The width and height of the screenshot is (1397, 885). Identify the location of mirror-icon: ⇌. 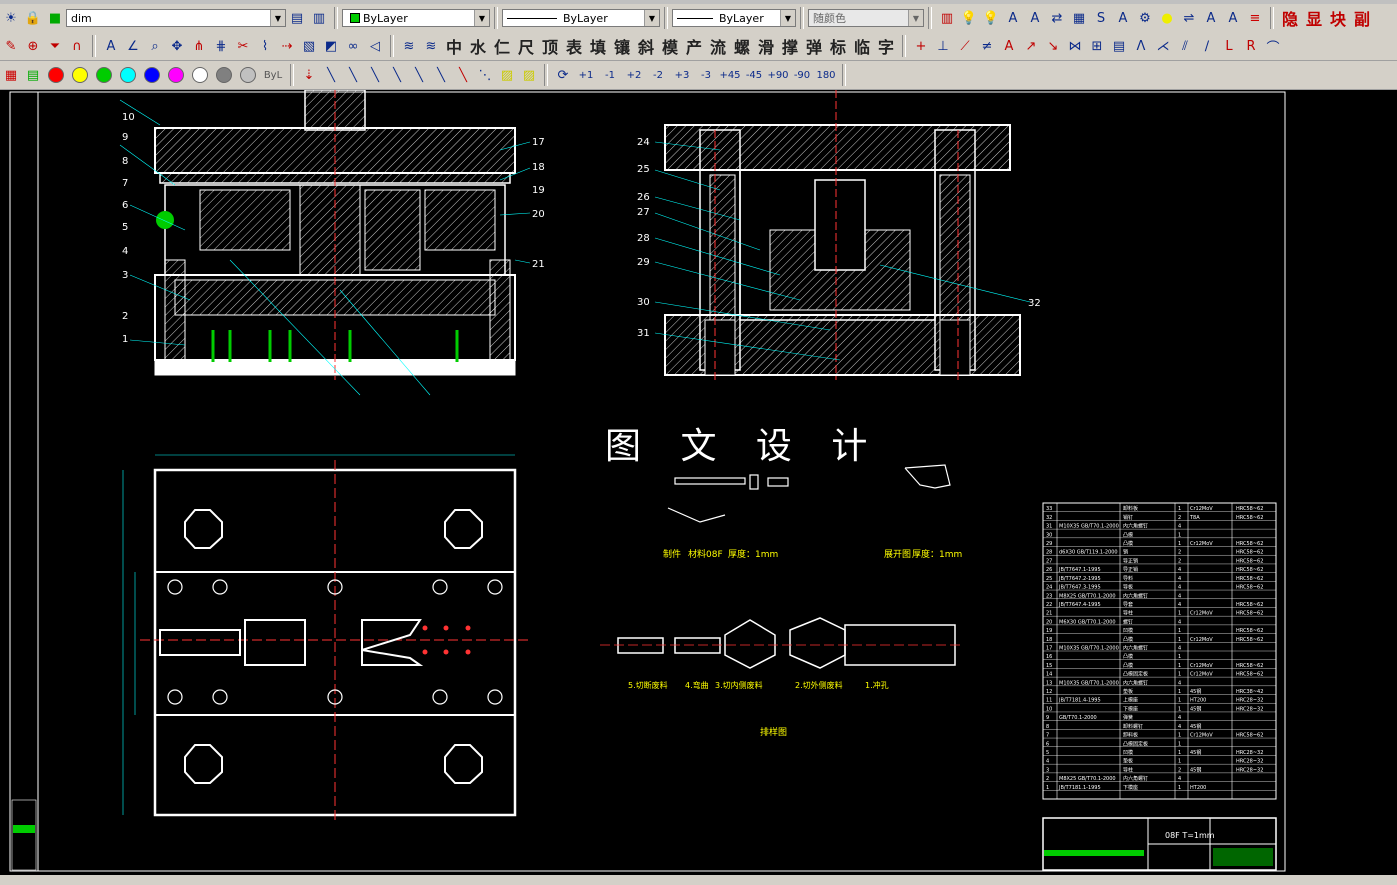
(1189, 18).